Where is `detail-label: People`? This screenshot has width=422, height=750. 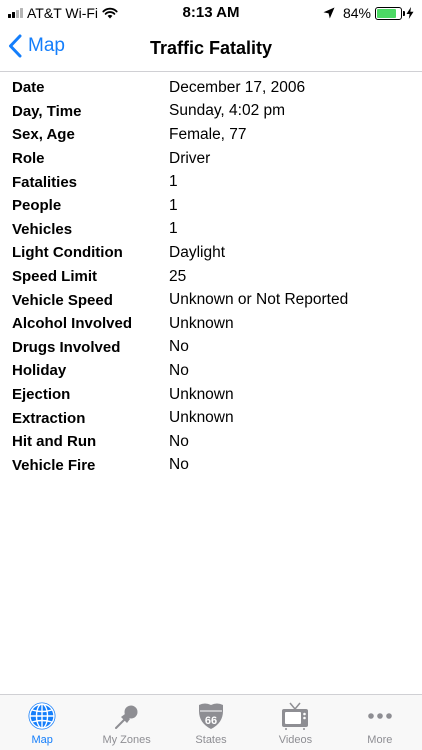
detail-label: People is located at coordinates (37, 206).